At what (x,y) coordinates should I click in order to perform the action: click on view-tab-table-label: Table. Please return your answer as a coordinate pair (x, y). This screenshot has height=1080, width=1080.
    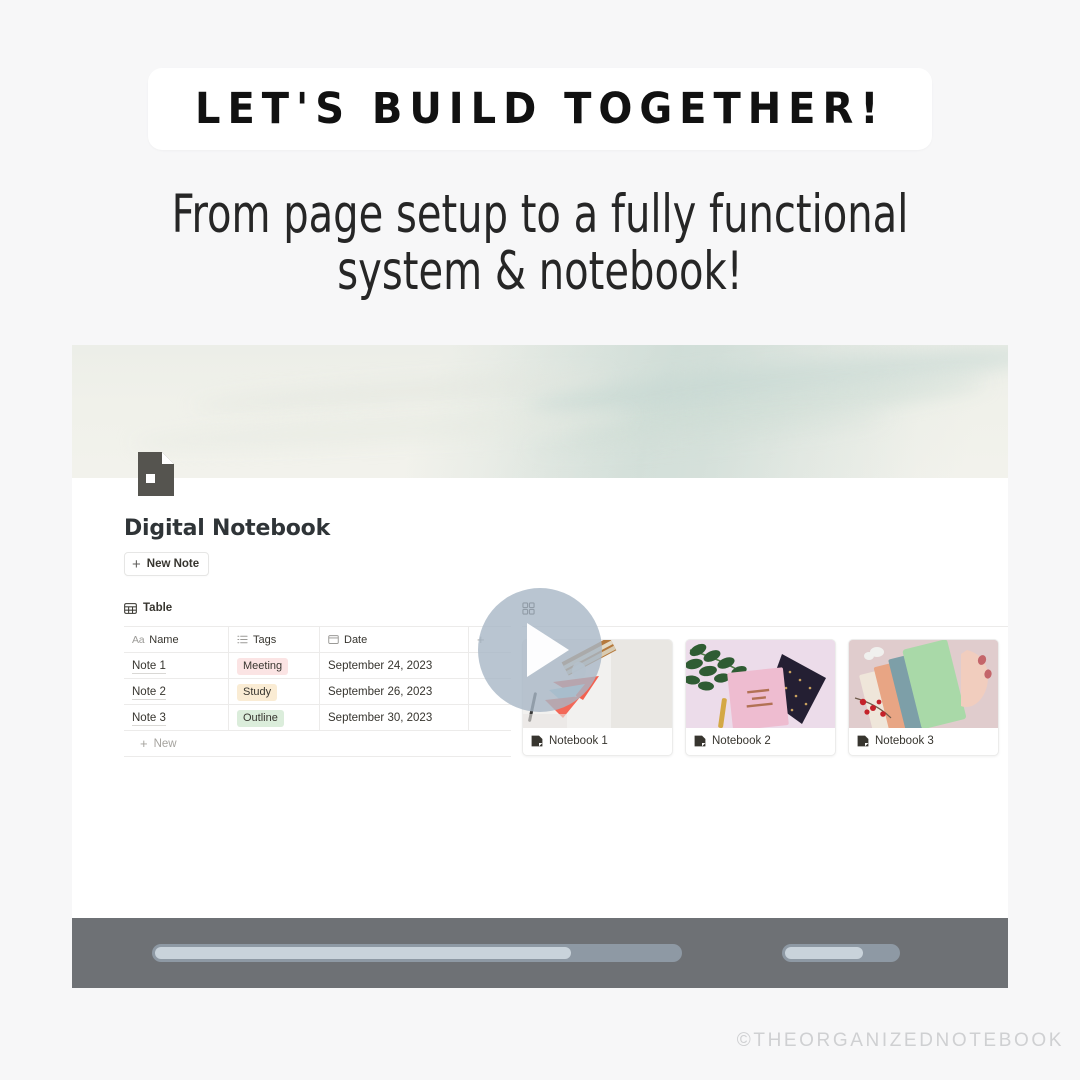
    Looking at the image, I should click on (158, 608).